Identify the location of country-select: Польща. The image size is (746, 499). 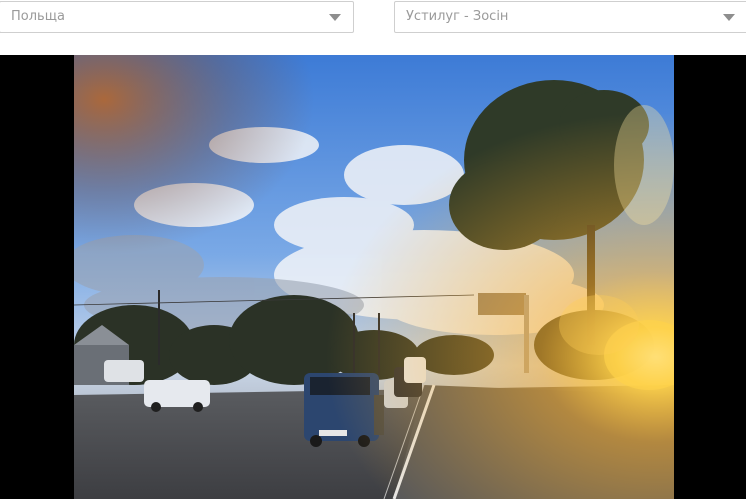
(177, 17).